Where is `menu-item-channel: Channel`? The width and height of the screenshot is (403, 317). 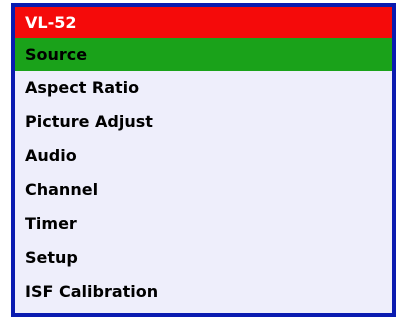 menu-item-channel: Channel is located at coordinates (203, 190).